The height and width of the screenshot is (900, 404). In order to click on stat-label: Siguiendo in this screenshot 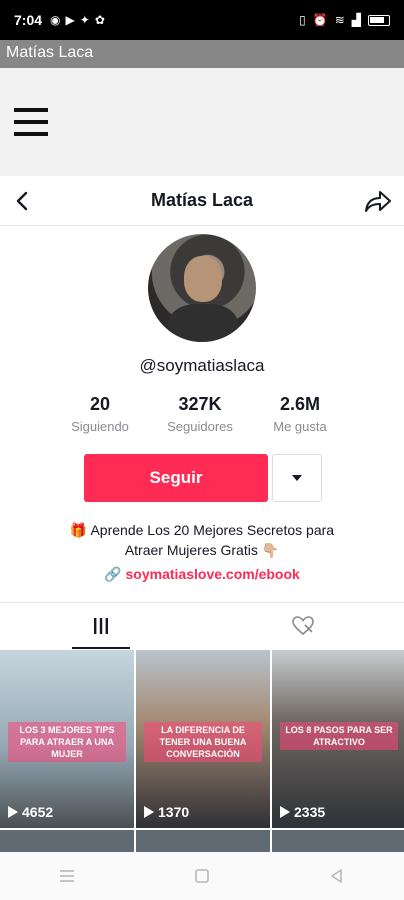, I will do `click(100, 426)`.